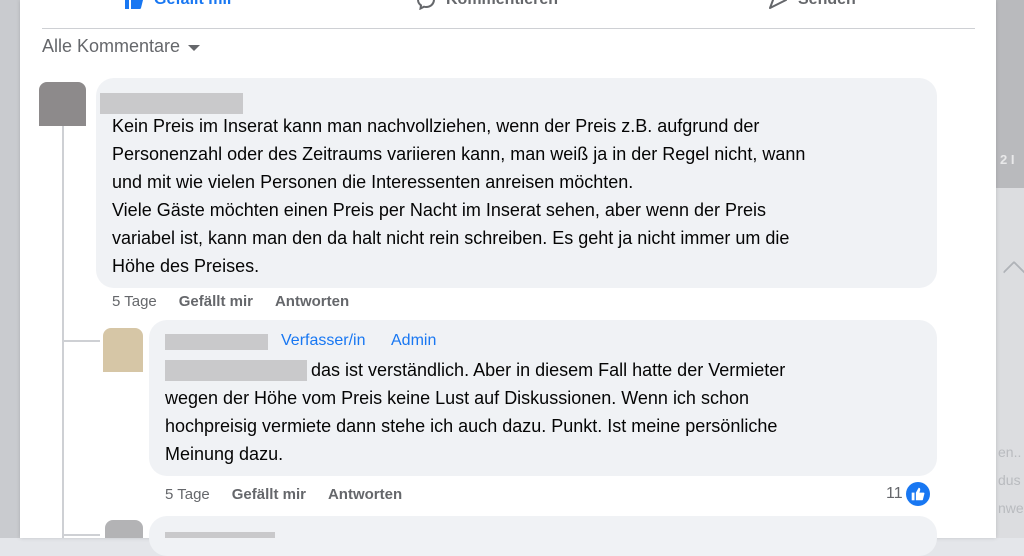 Image resolution: width=1024 pixels, height=556 pixels. I want to click on comment-filter-label: Alle Kommentare, so click(111, 46).